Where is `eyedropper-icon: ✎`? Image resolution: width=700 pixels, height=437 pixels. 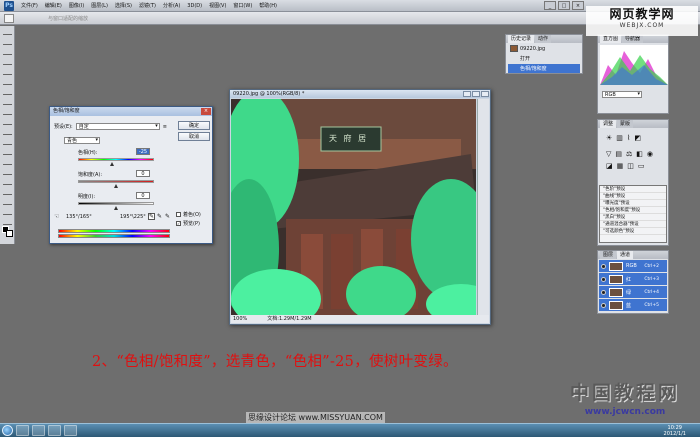 eyedropper-icon: ✎ is located at coordinates (151, 216).